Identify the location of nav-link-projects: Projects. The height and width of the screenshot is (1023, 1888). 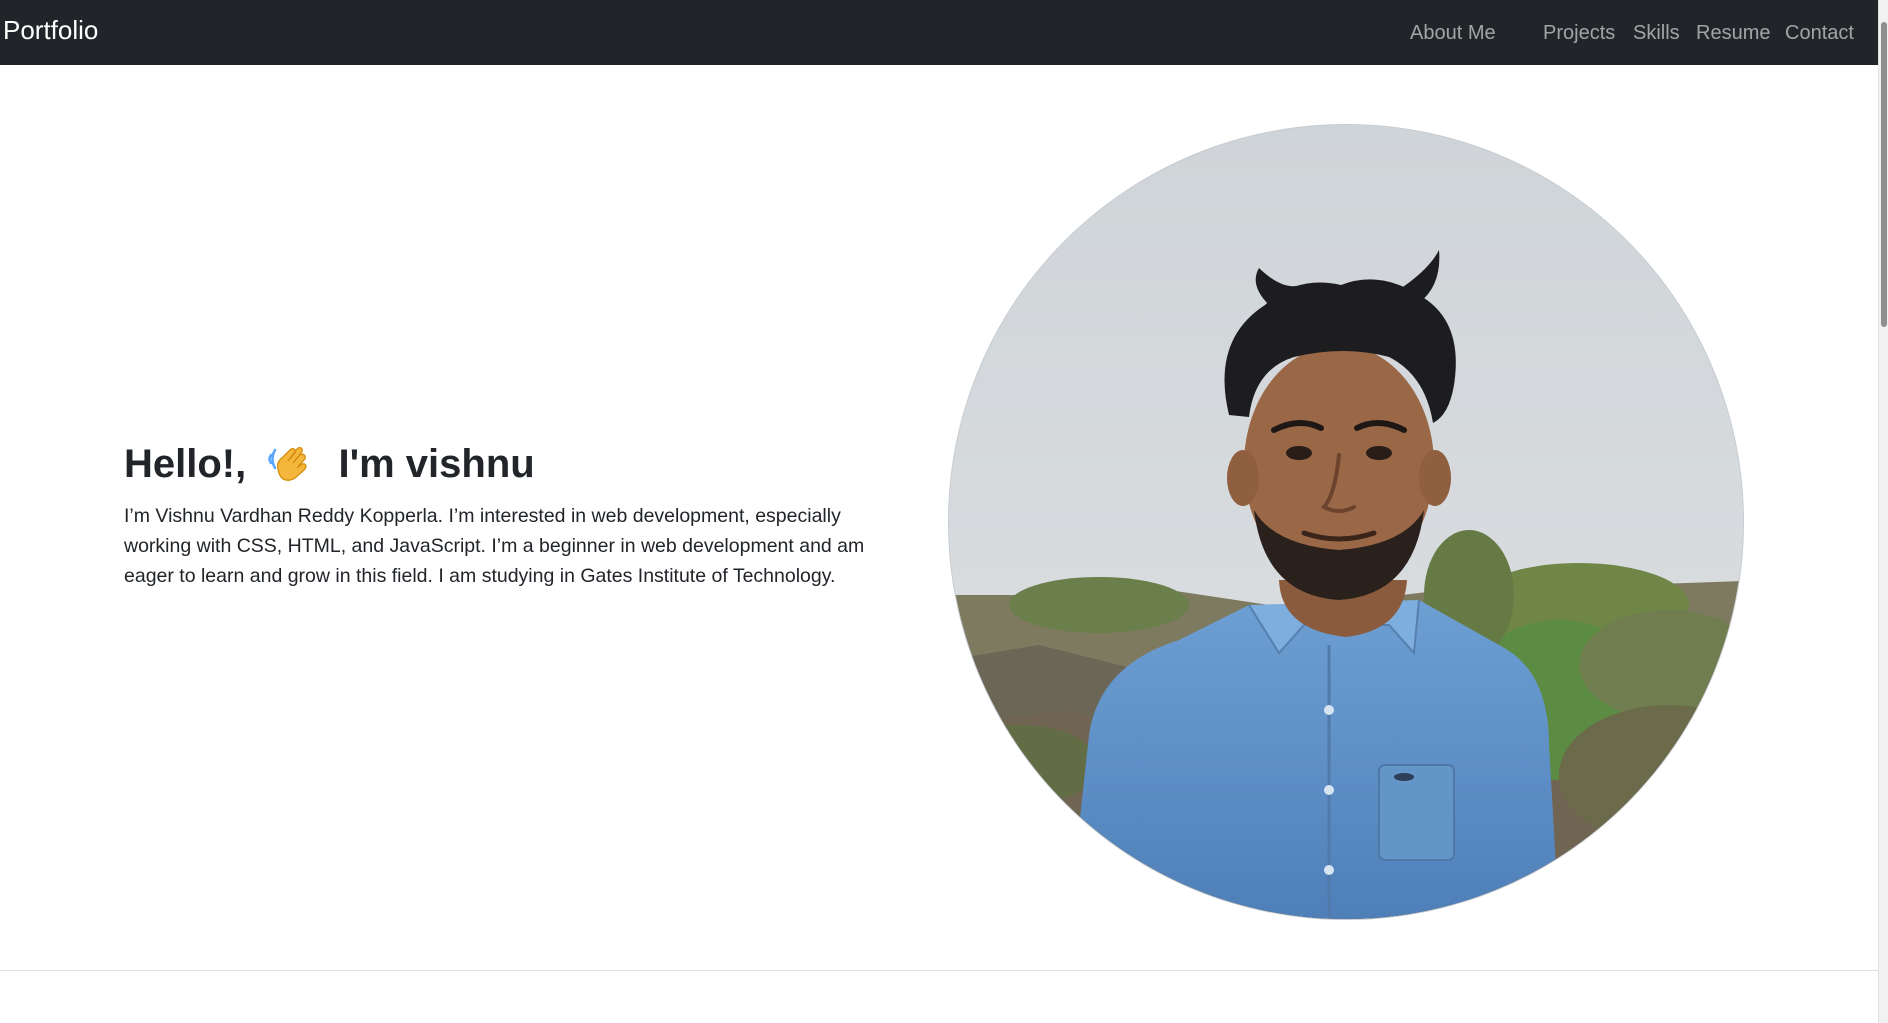
(1579, 33).